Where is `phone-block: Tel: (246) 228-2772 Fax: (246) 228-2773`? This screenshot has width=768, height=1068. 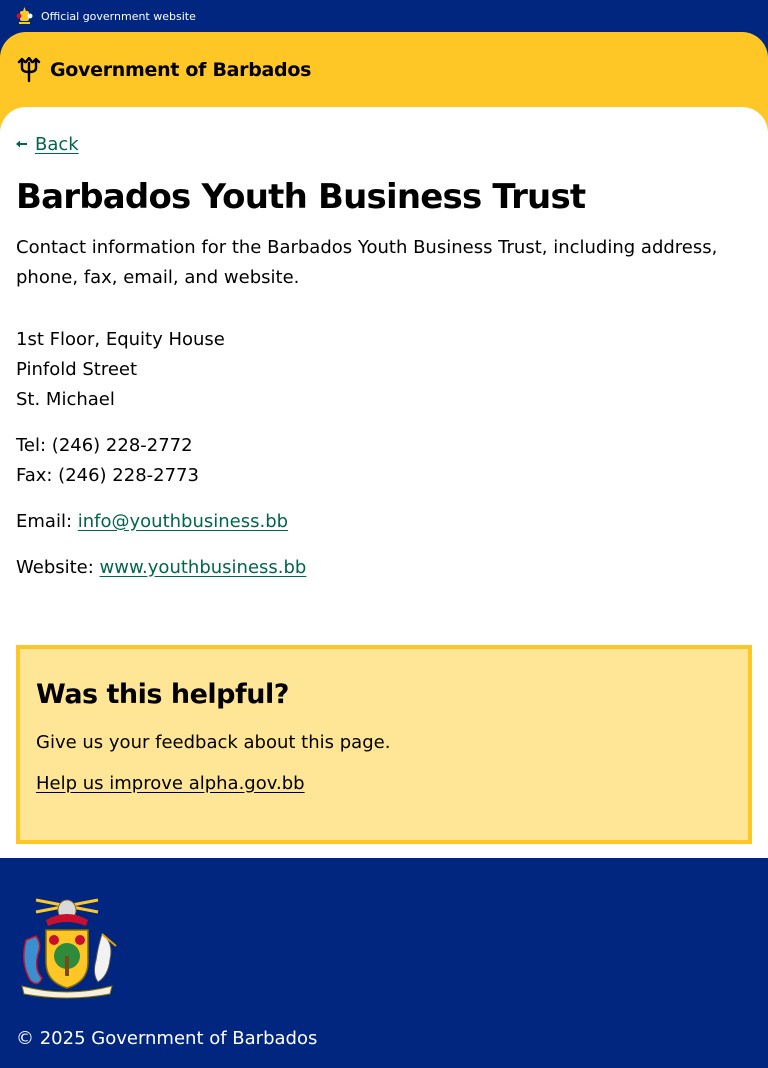 phone-block: Tel: (246) 228-2772 Fax: (246) 228-2773 is located at coordinates (384, 461).